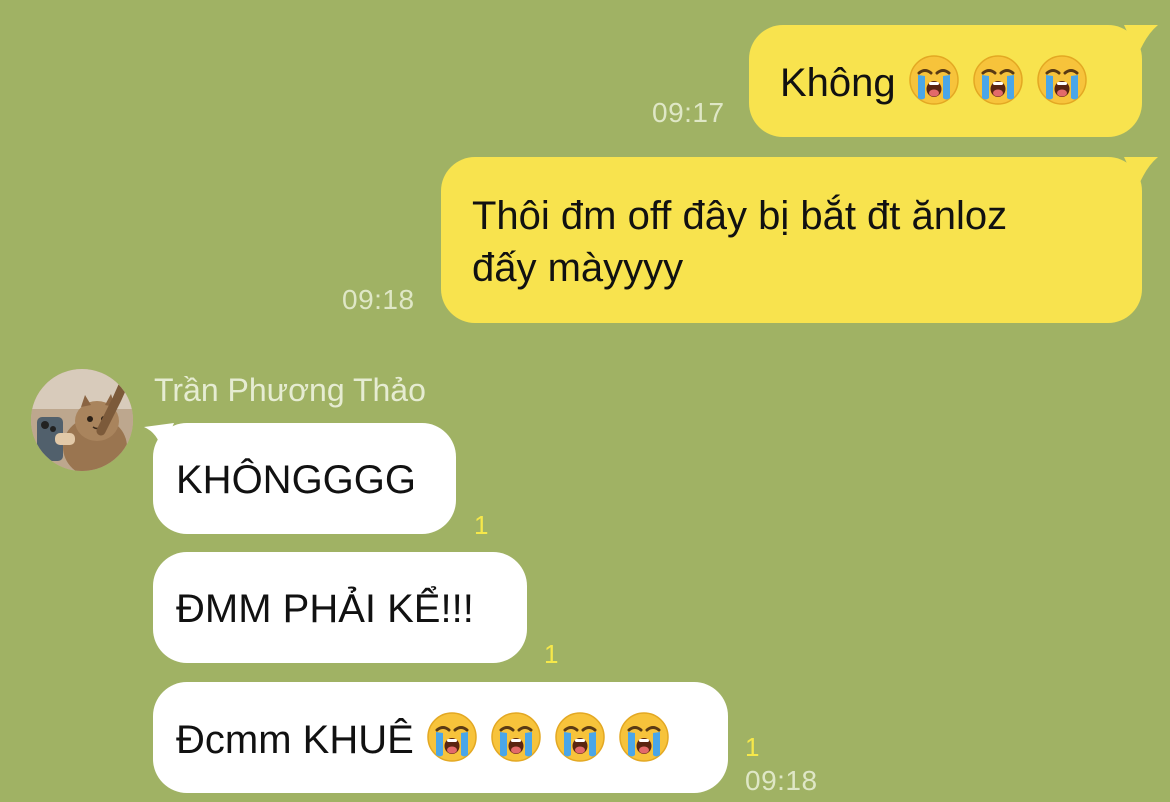 This screenshot has width=1170, height=802. I want to click on message-text: Không, so click(838, 83).